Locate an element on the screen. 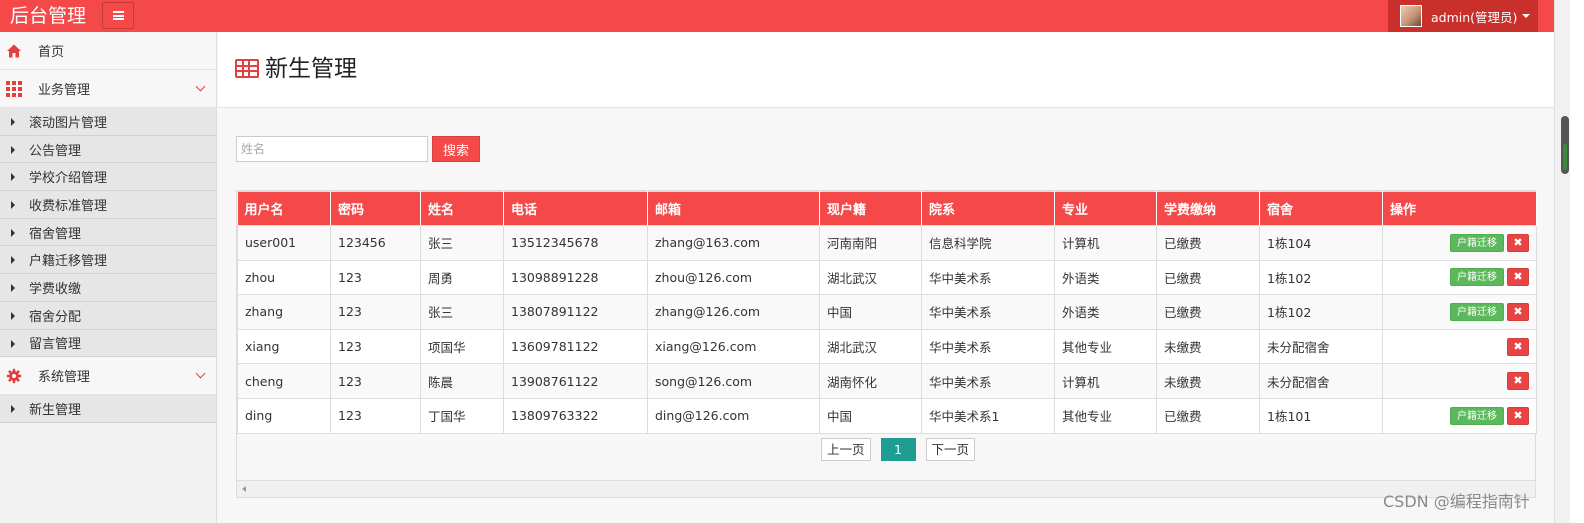 This screenshot has height=523, width=1584. table-cell: zhang@163.com is located at coordinates (733, 243).